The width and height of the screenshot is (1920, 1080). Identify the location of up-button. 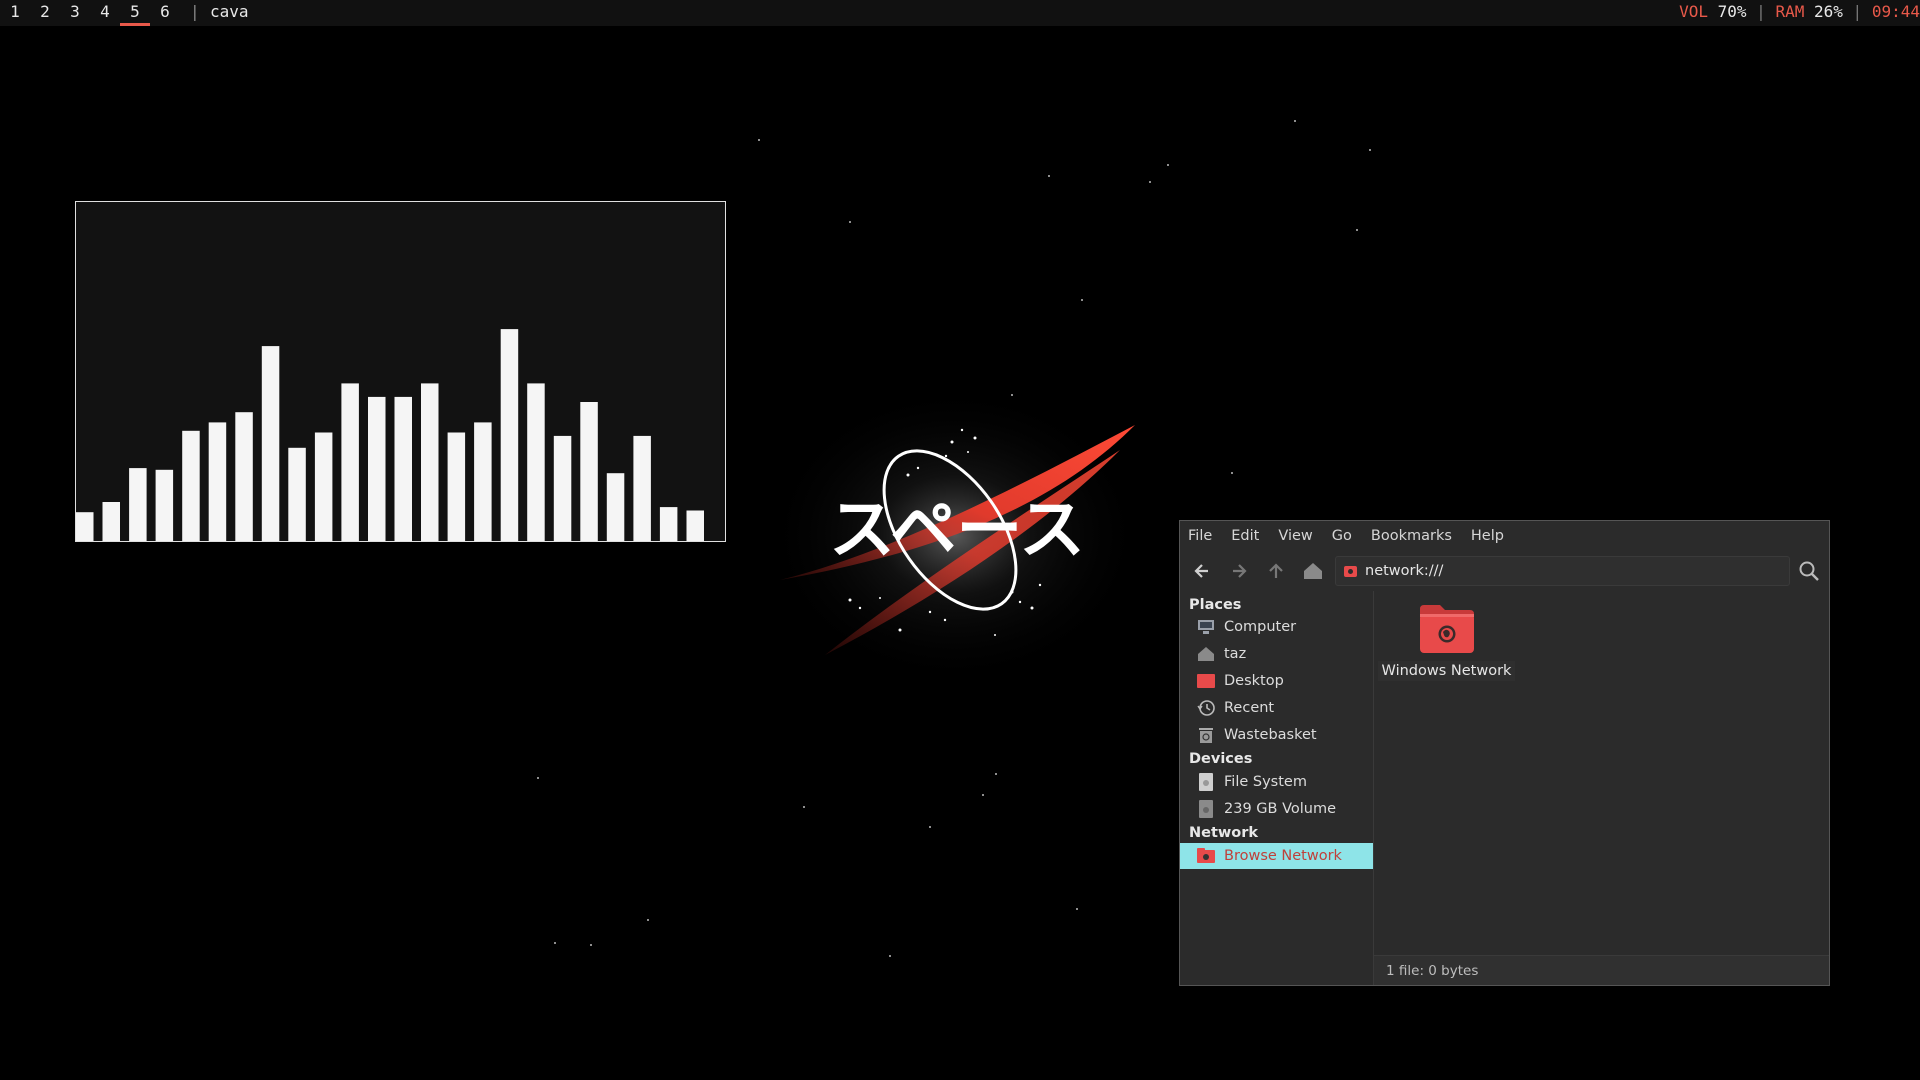
(1276, 571).